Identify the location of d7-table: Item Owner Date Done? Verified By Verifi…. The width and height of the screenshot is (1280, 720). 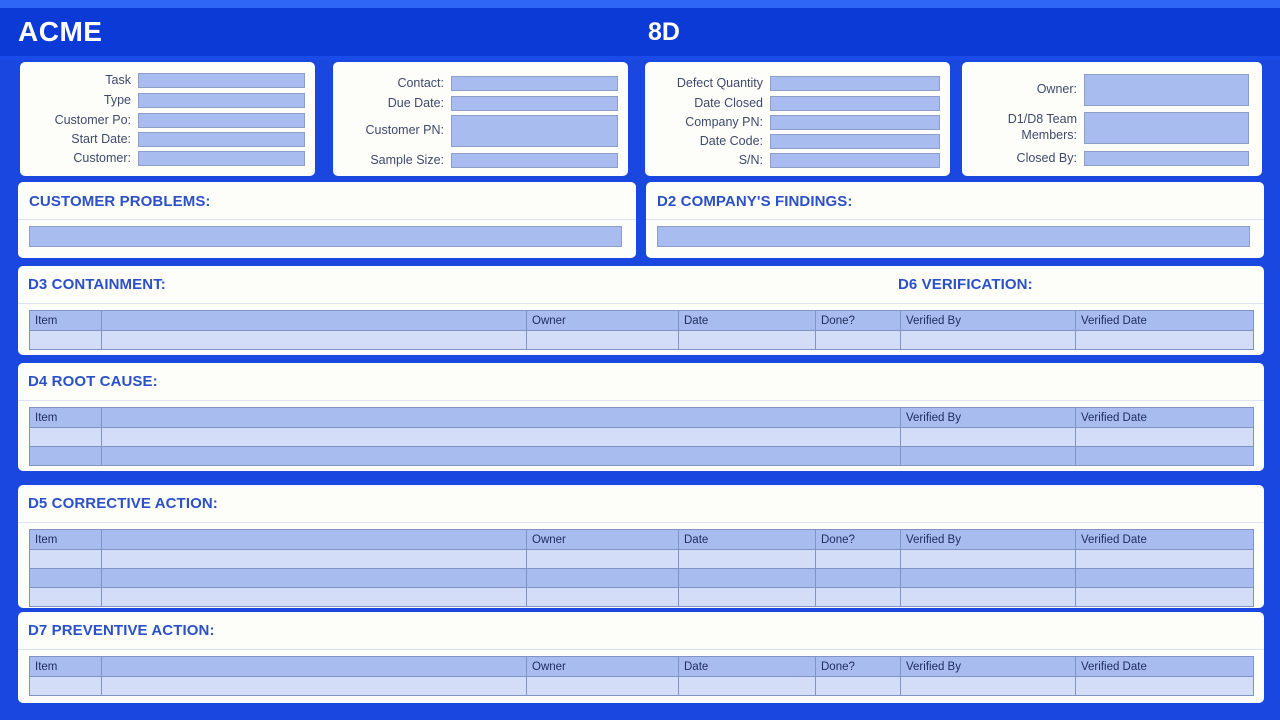
(641, 676).